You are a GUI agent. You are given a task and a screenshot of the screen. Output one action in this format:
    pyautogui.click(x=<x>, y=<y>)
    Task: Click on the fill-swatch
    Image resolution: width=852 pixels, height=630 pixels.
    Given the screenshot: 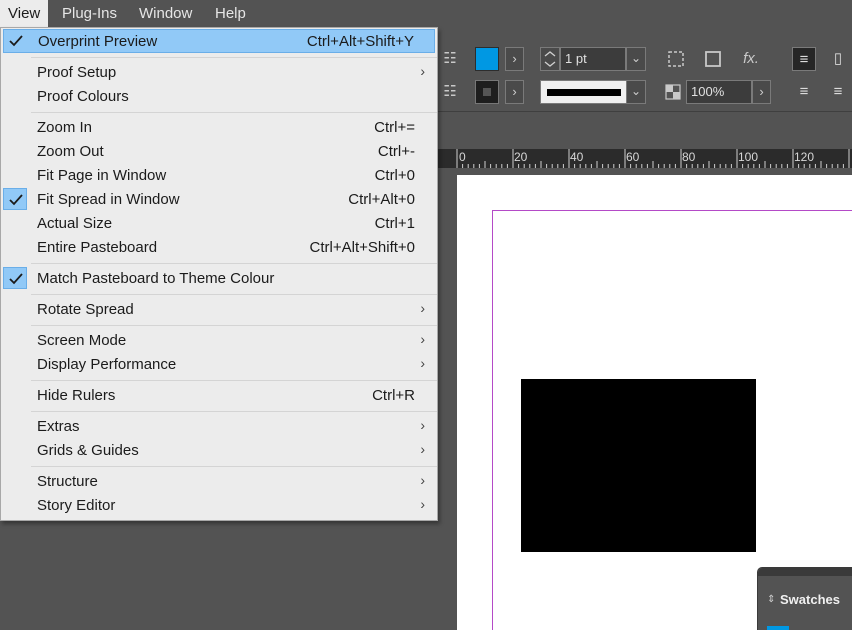 What is the action you would take?
    pyautogui.click(x=487, y=59)
    